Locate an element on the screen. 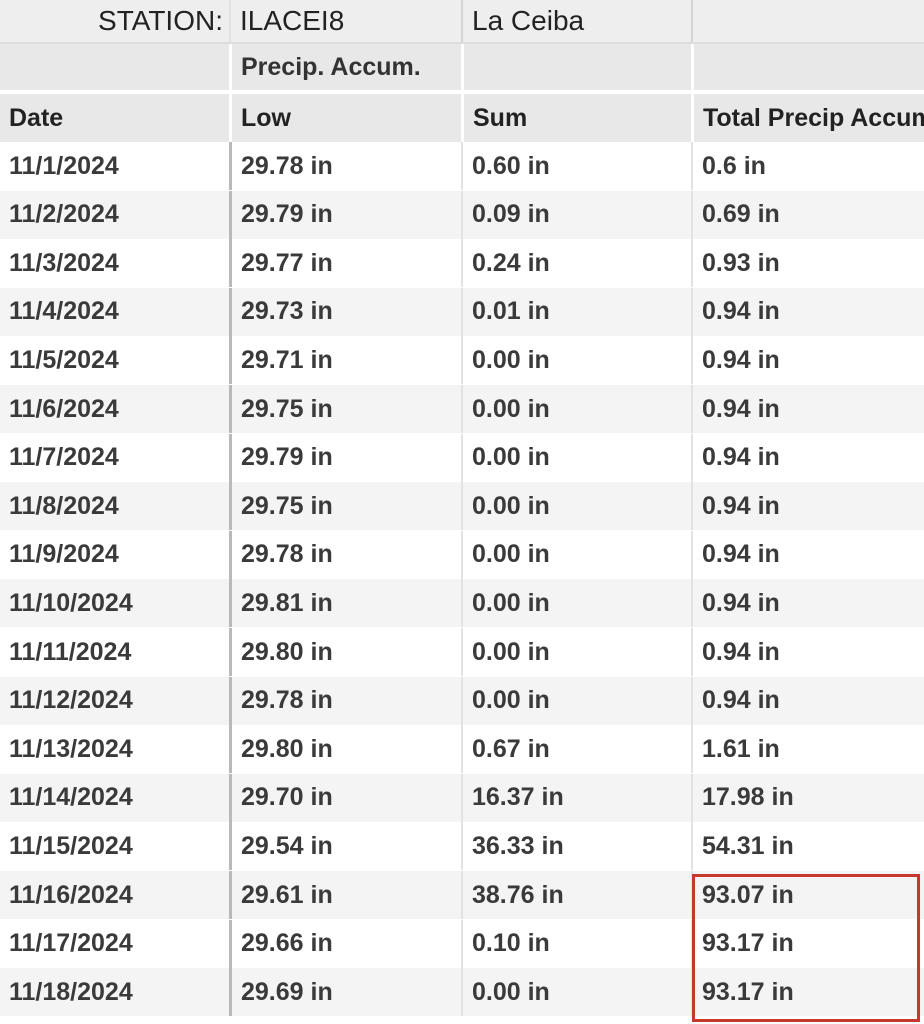 The image size is (924, 1024). cell-low: 29.61 in is located at coordinates (345, 895).